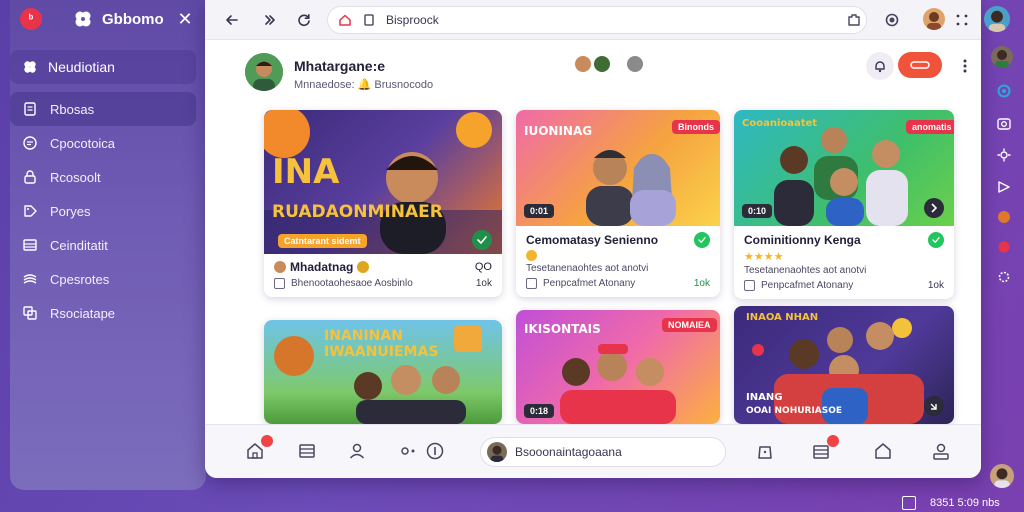 This screenshot has height=512, width=1024. I want to click on video-thumbnail: IKISONTAIS NOMAIEA 0:18, so click(618, 367).